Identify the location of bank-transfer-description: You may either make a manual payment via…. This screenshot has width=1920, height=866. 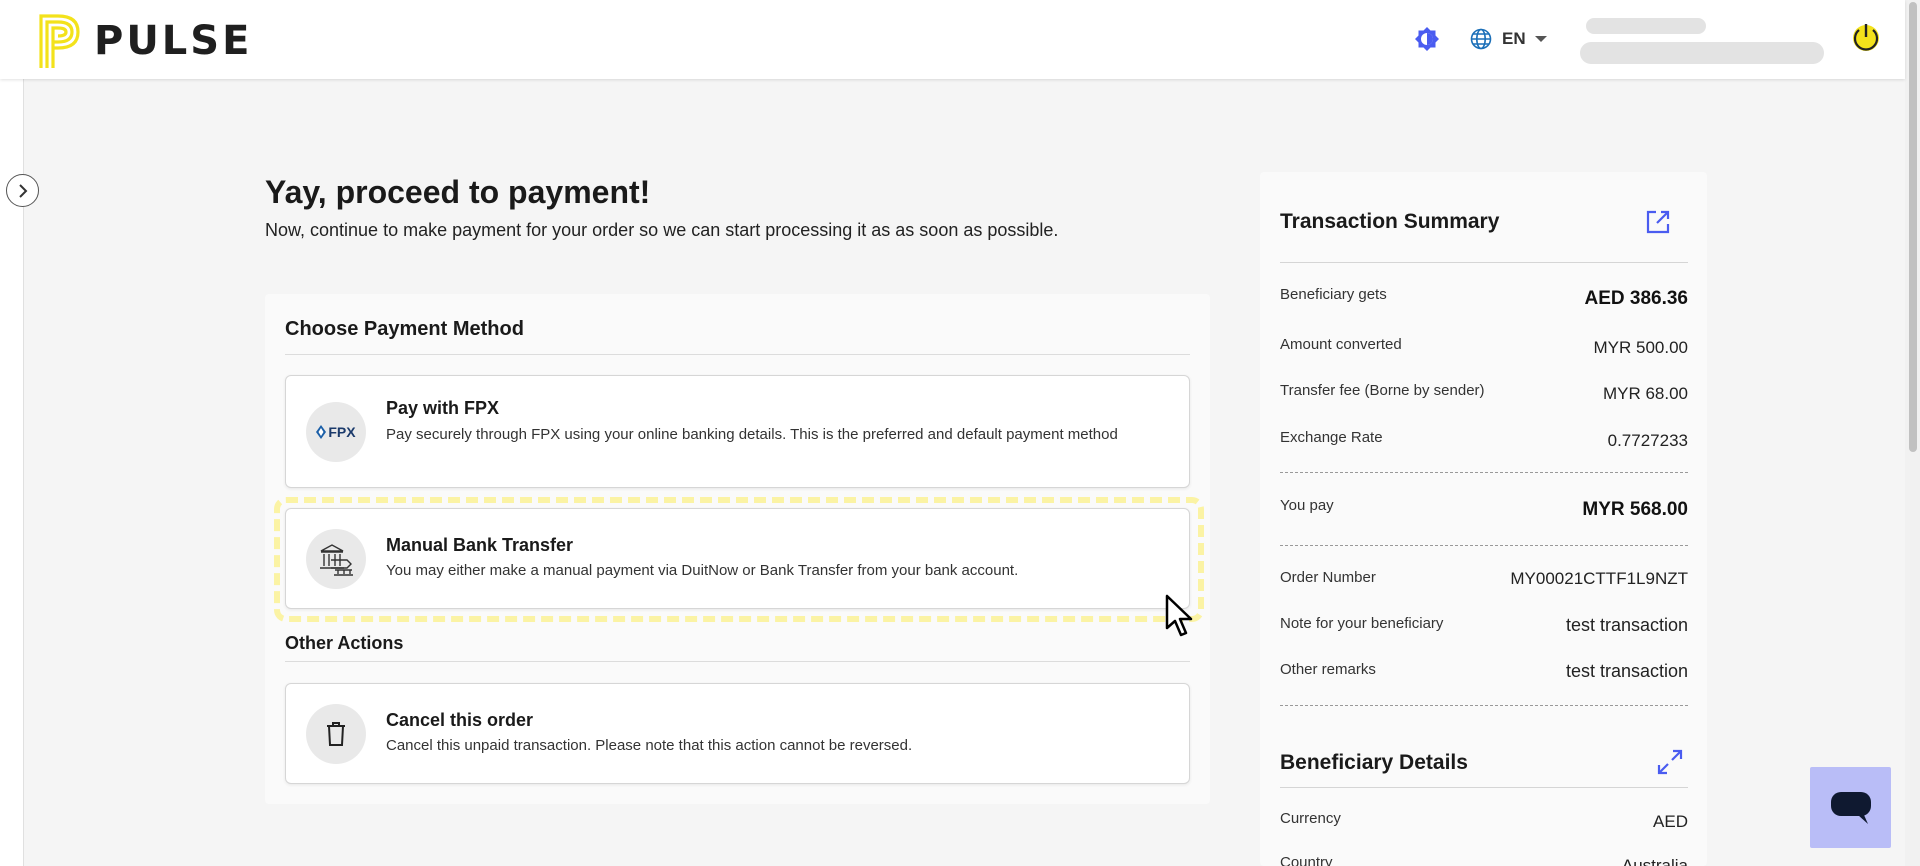
(702, 570).